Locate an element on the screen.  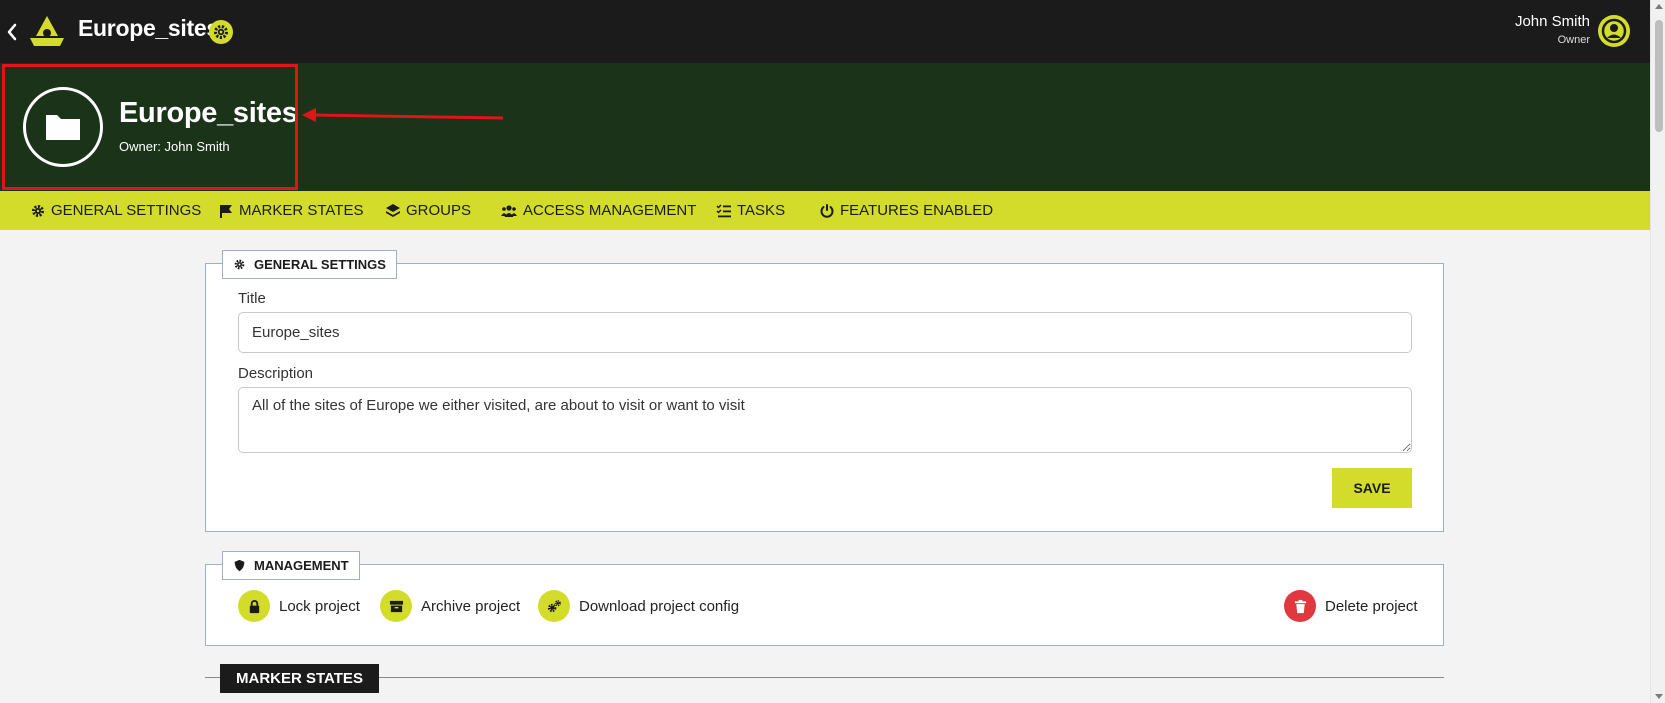
delete-project-label: Delete project is located at coordinates (1371, 606).